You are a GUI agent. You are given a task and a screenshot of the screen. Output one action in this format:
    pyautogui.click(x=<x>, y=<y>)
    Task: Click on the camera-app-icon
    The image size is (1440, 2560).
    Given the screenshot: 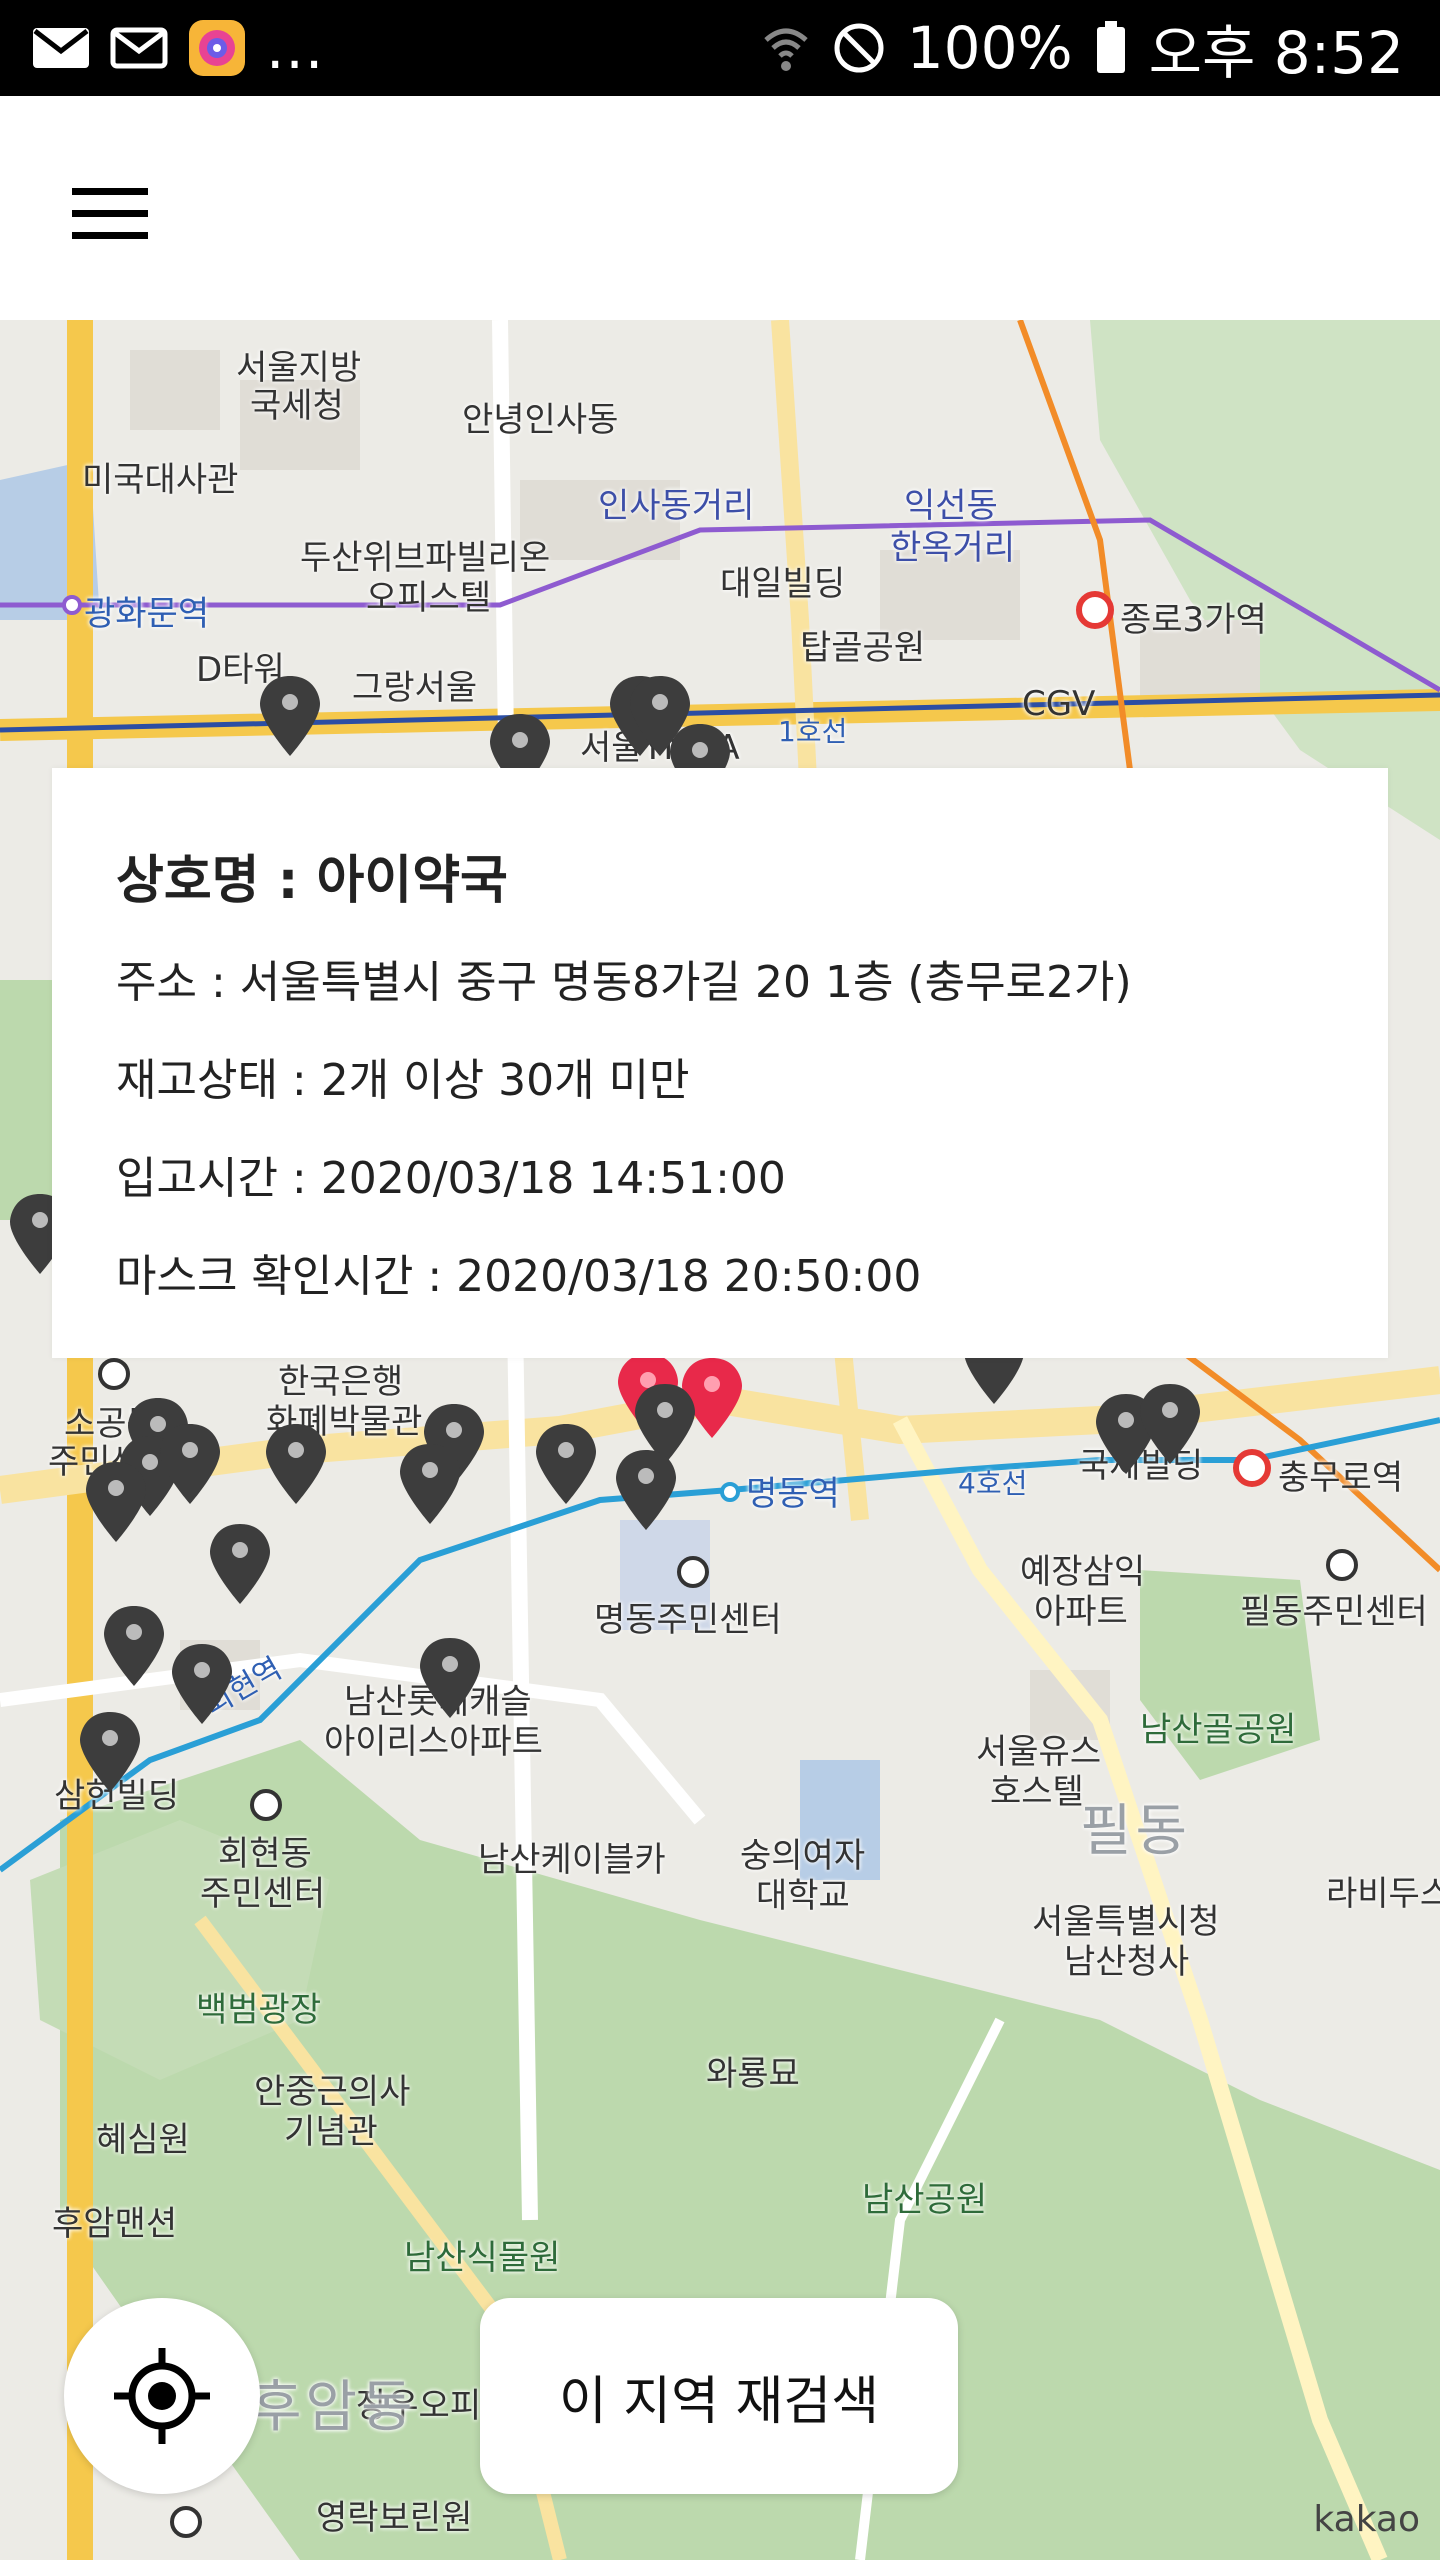 What is the action you would take?
    pyautogui.click(x=217, y=48)
    